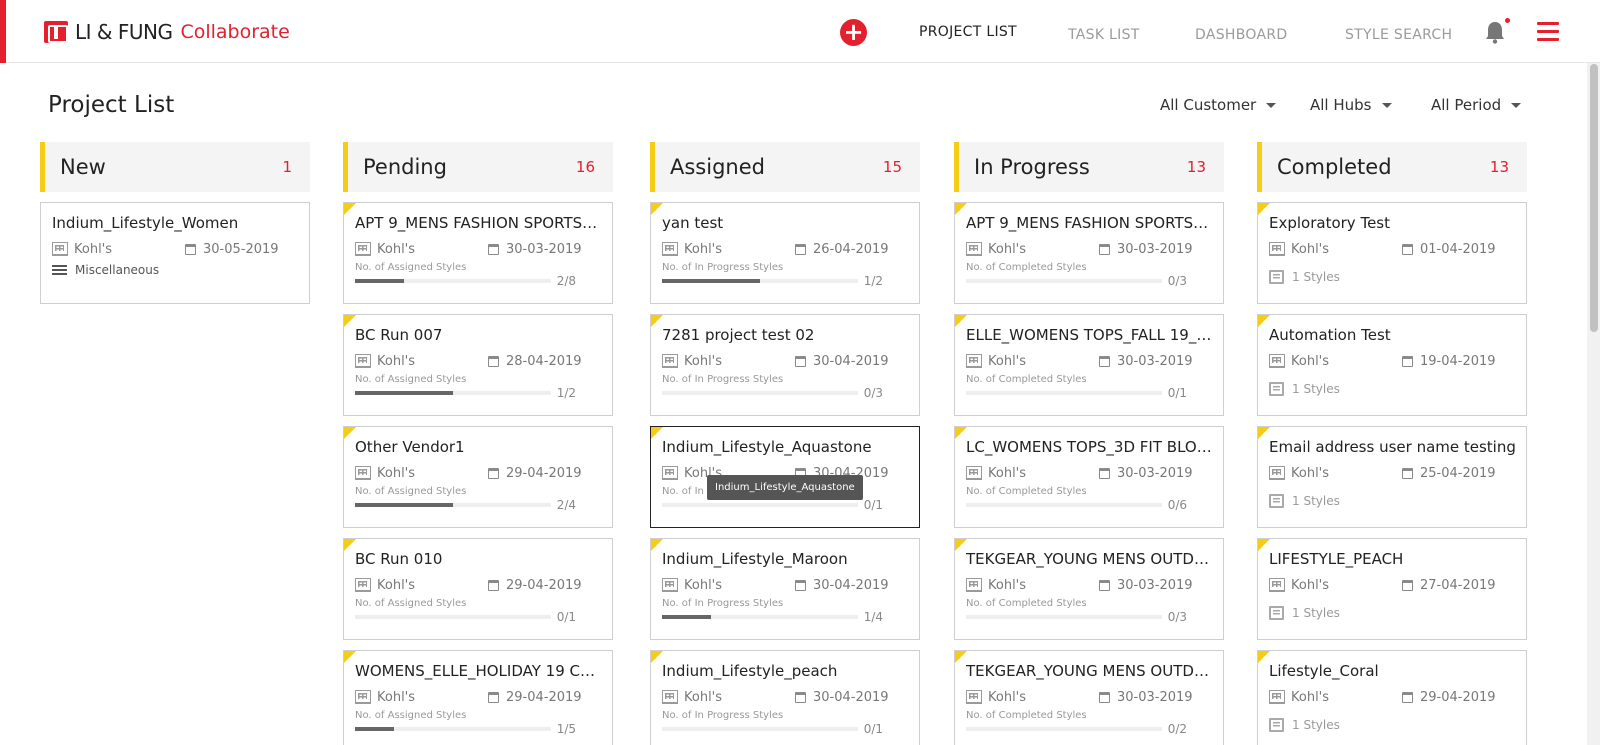 Image resolution: width=1600 pixels, height=745 pixels. Describe the element at coordinates (851, 697) in the screenshot. I see `card-date: 30-04-2019` at that location.